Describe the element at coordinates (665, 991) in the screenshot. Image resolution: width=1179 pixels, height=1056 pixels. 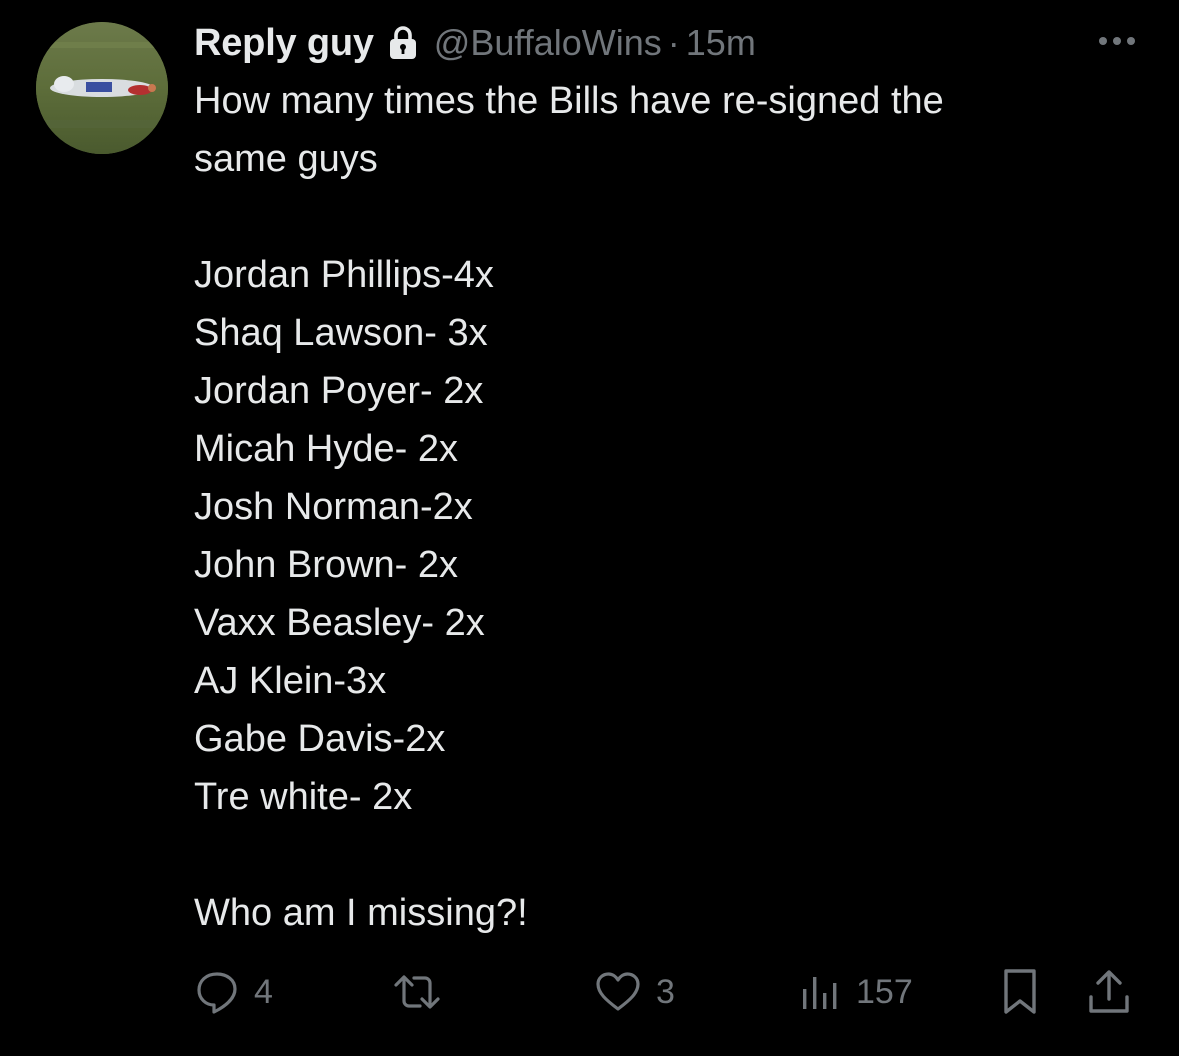
I see `like-count: 3` at that location.